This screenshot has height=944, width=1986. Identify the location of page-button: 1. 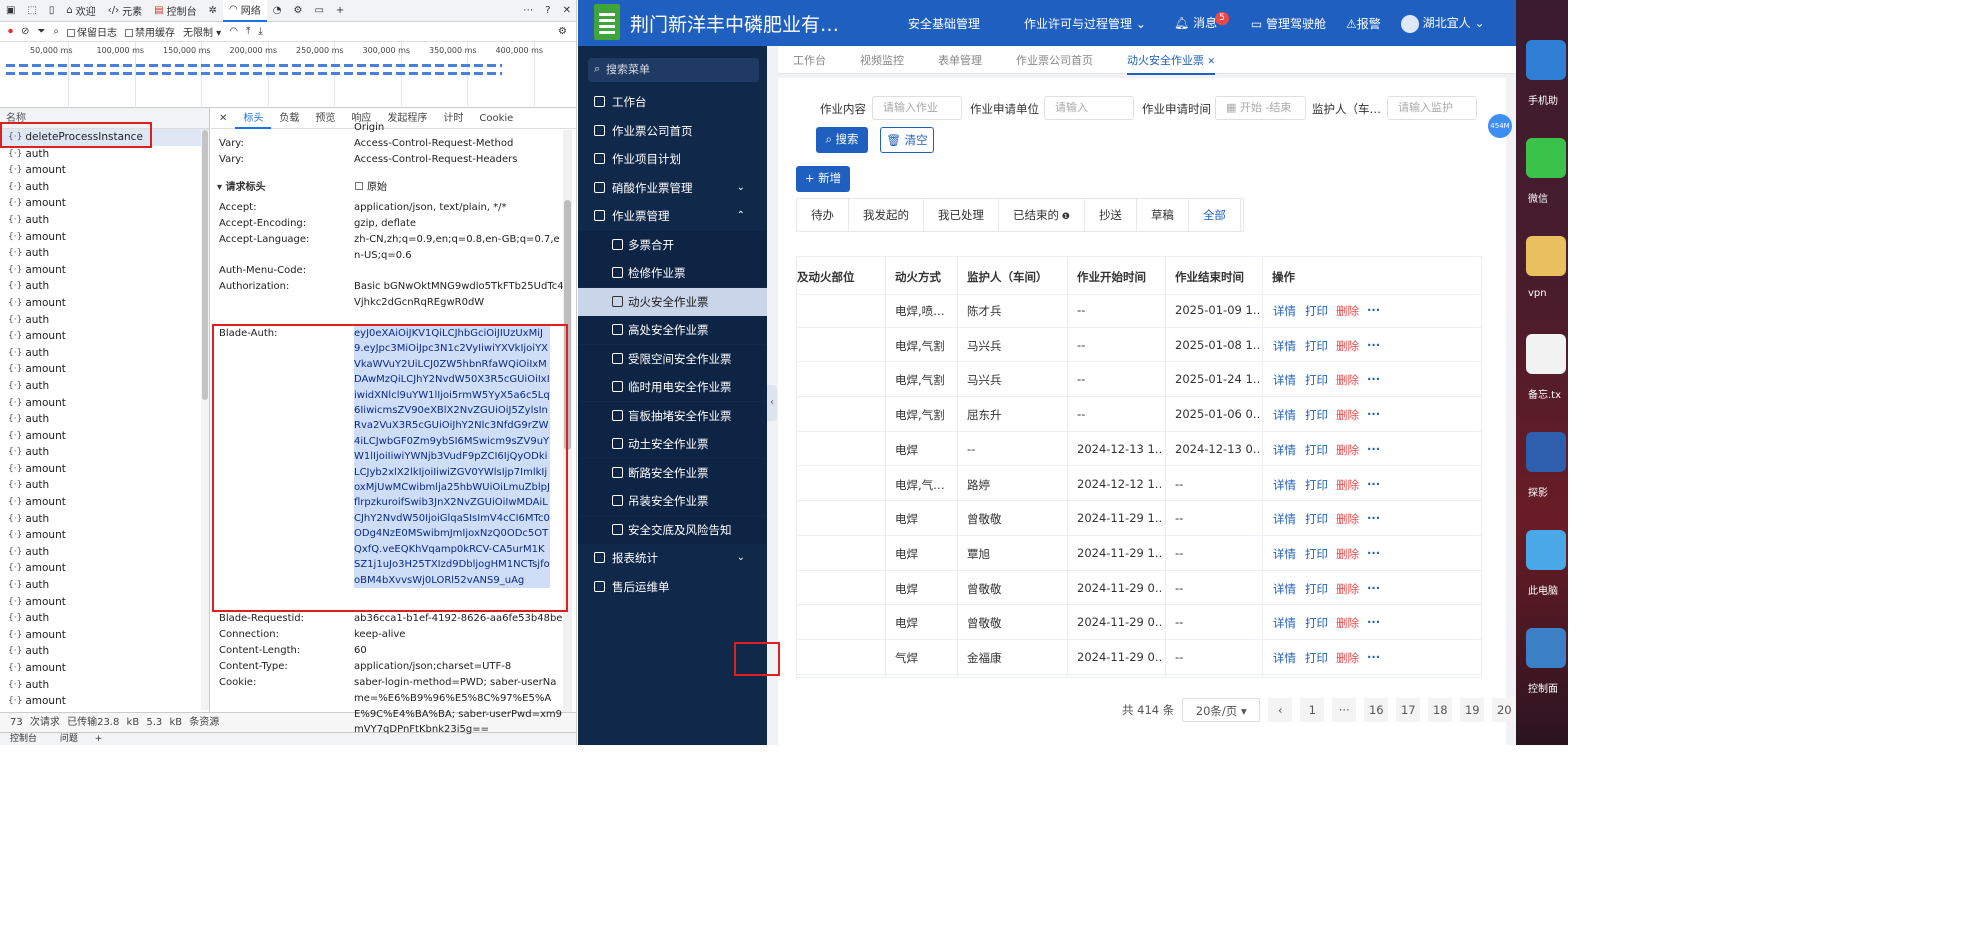
(1312, 710).